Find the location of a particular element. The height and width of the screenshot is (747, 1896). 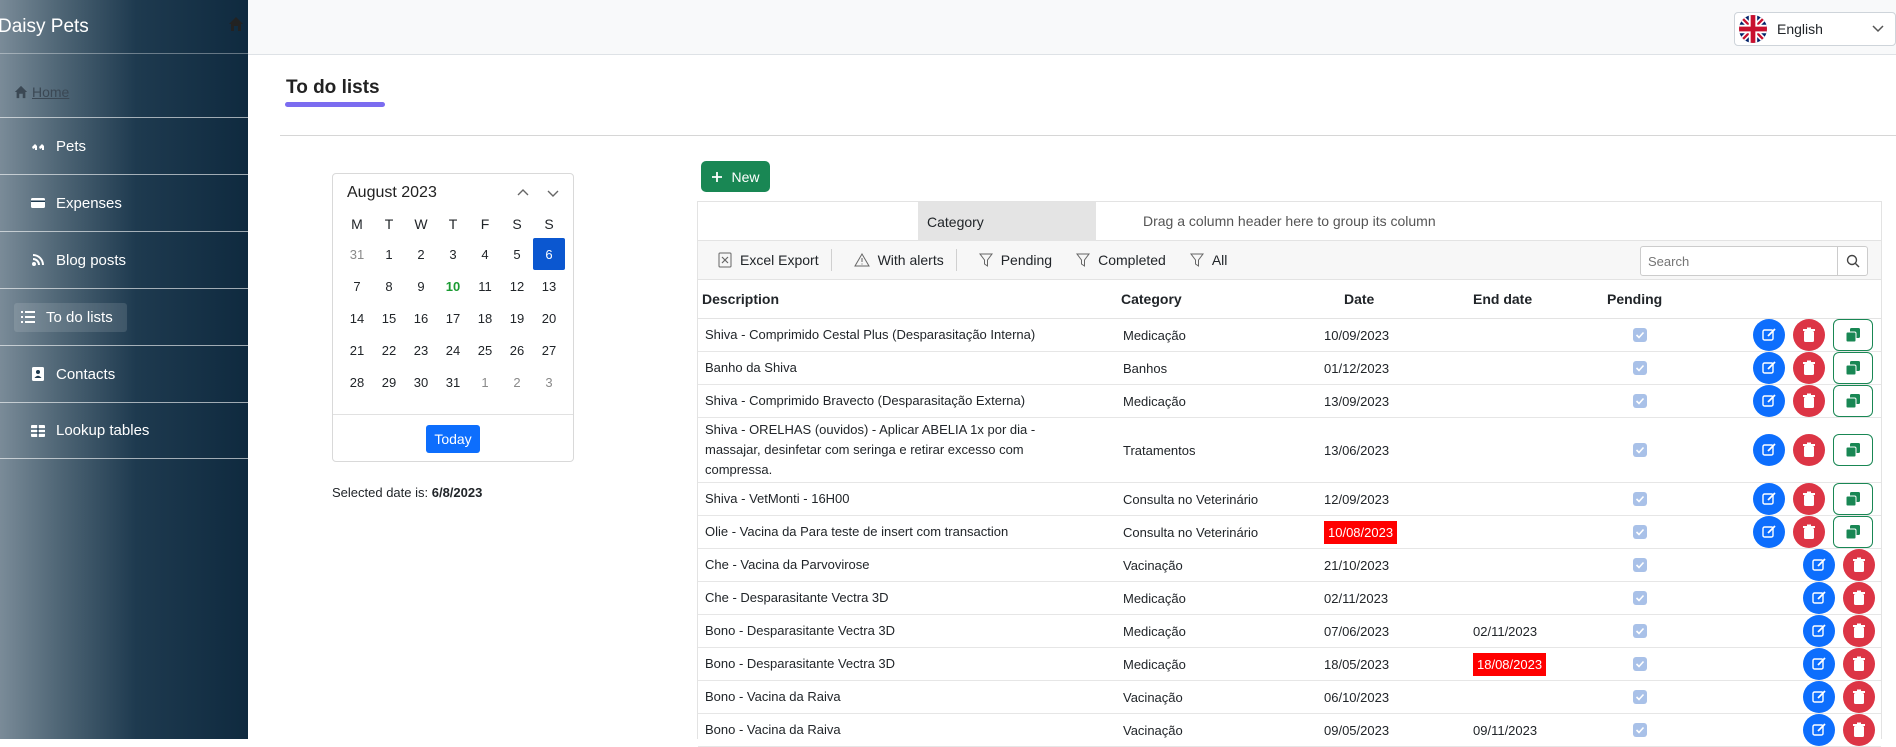

language-select: English is located at coordinates (1815, 29).